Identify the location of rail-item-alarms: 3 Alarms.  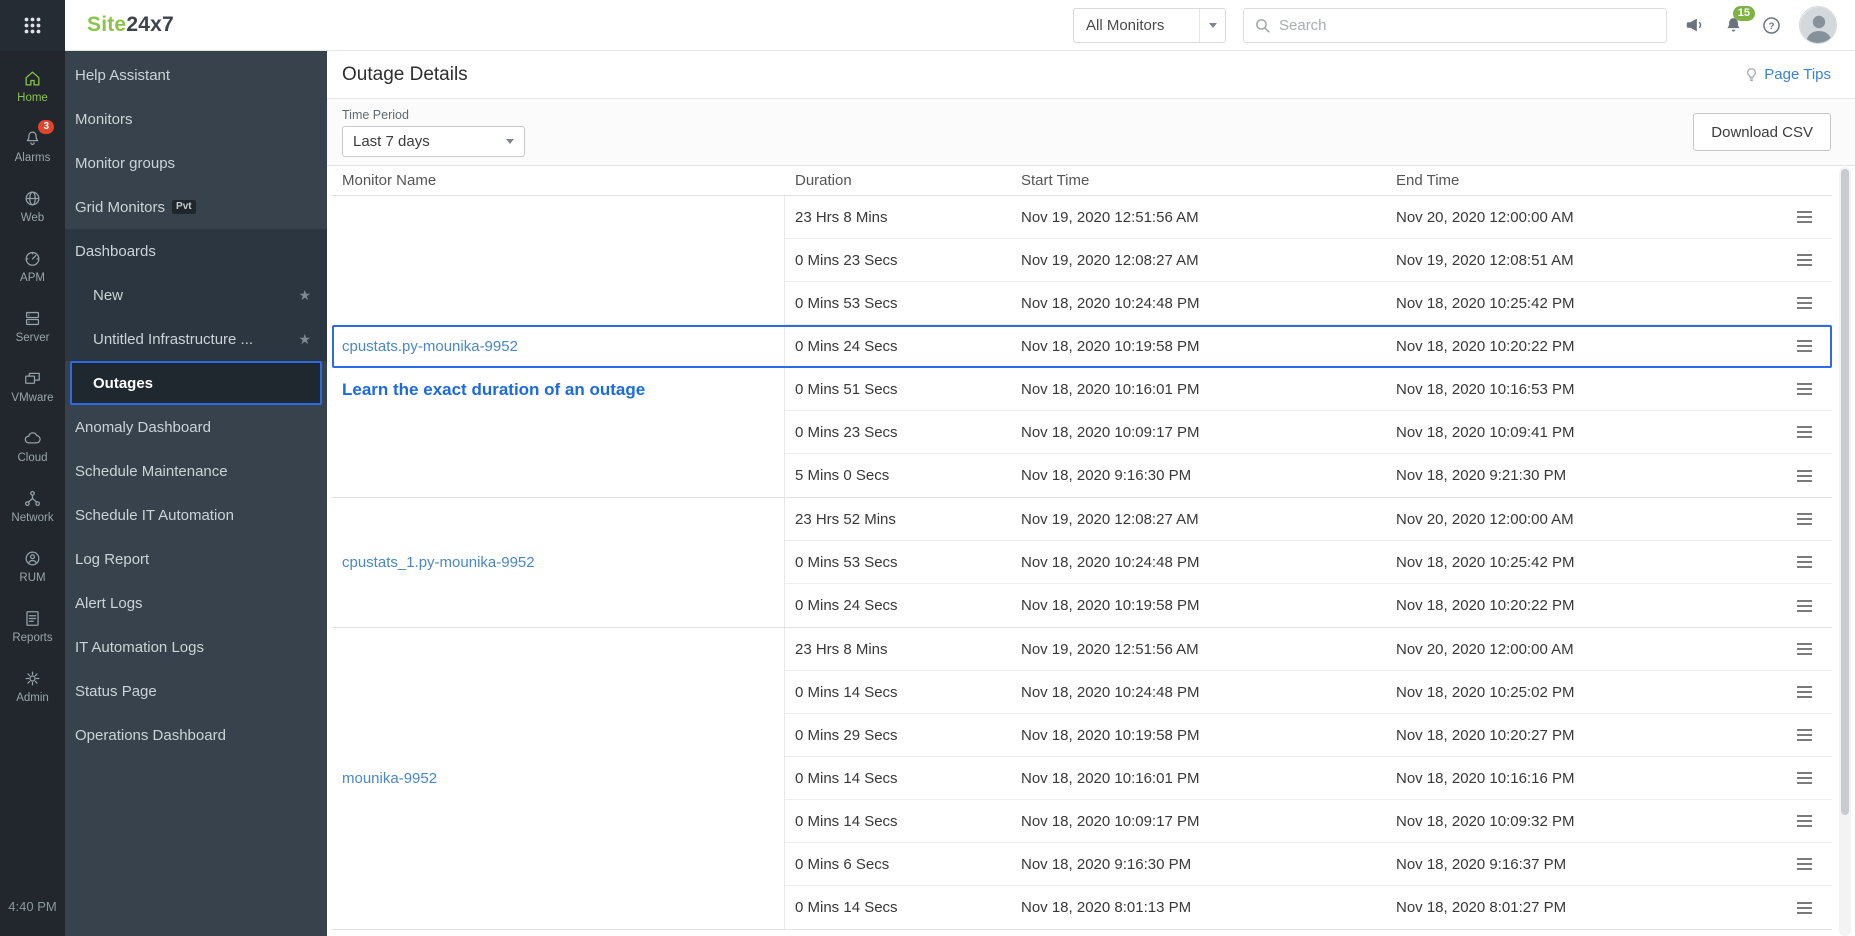
(32, 146).